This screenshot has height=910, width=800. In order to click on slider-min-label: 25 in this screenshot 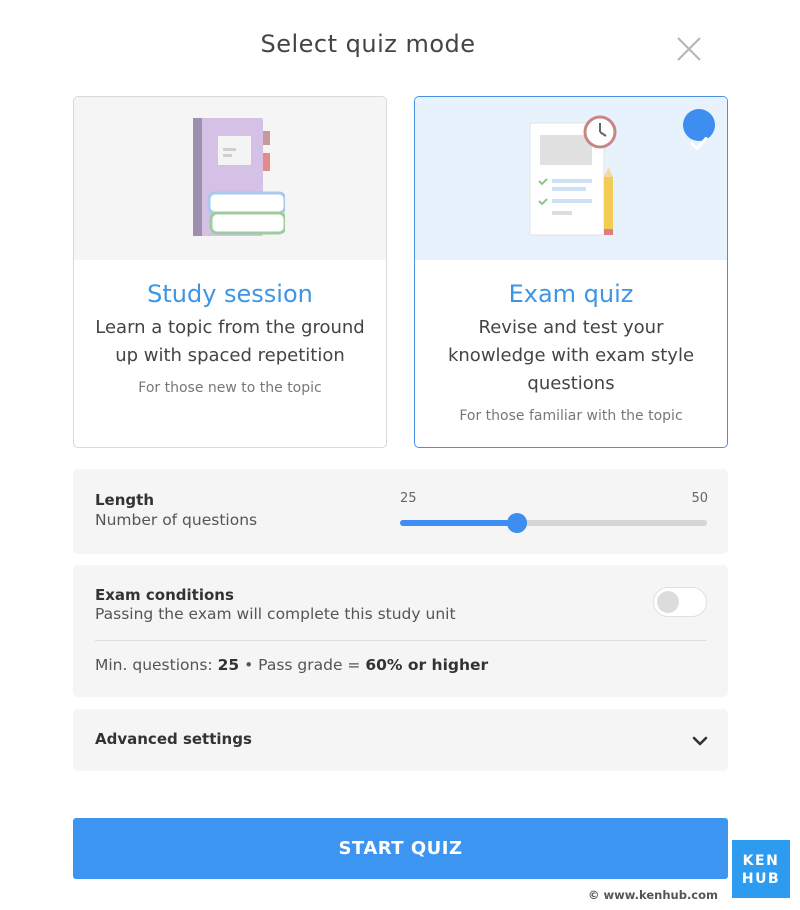, I will do `click(408, 498)`.